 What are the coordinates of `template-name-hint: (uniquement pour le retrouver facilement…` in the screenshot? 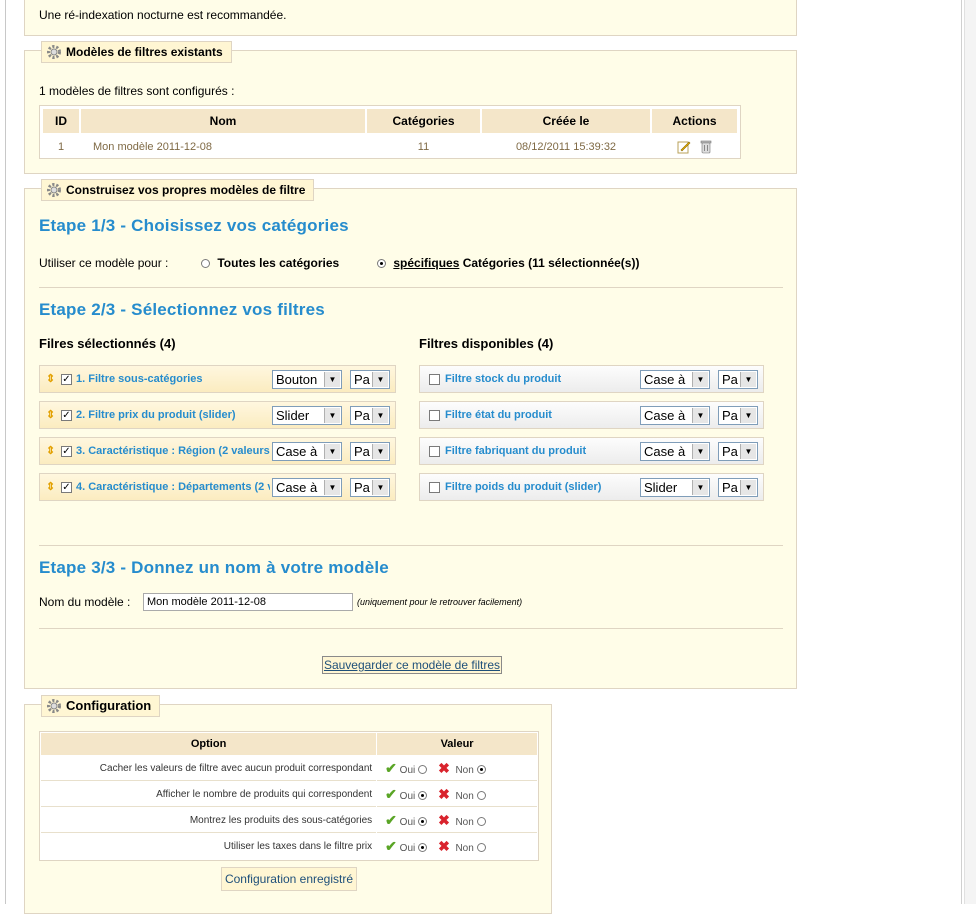 It's located at (440, 602).